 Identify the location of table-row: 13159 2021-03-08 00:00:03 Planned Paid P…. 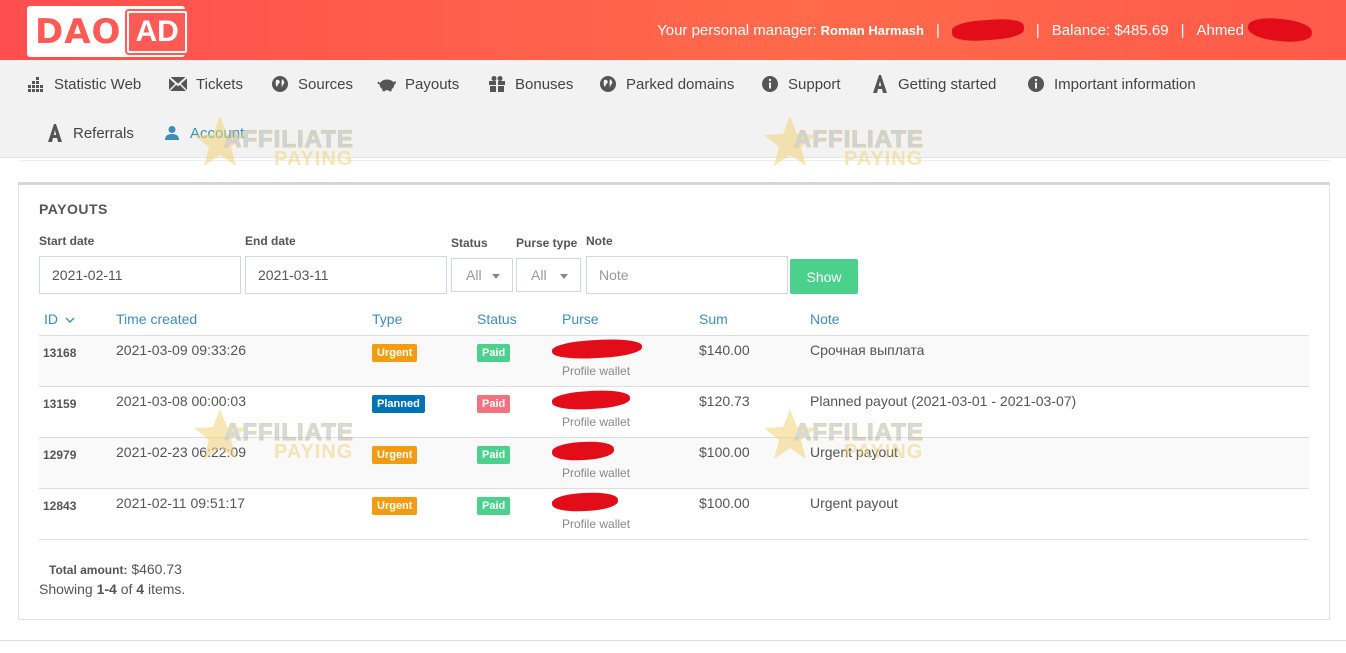
(674, 412).